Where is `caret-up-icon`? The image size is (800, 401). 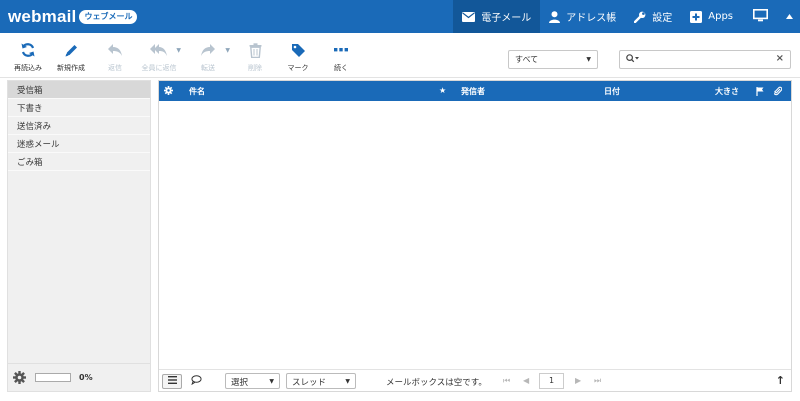
caret-up-icon is located at coordinates (789, 16).